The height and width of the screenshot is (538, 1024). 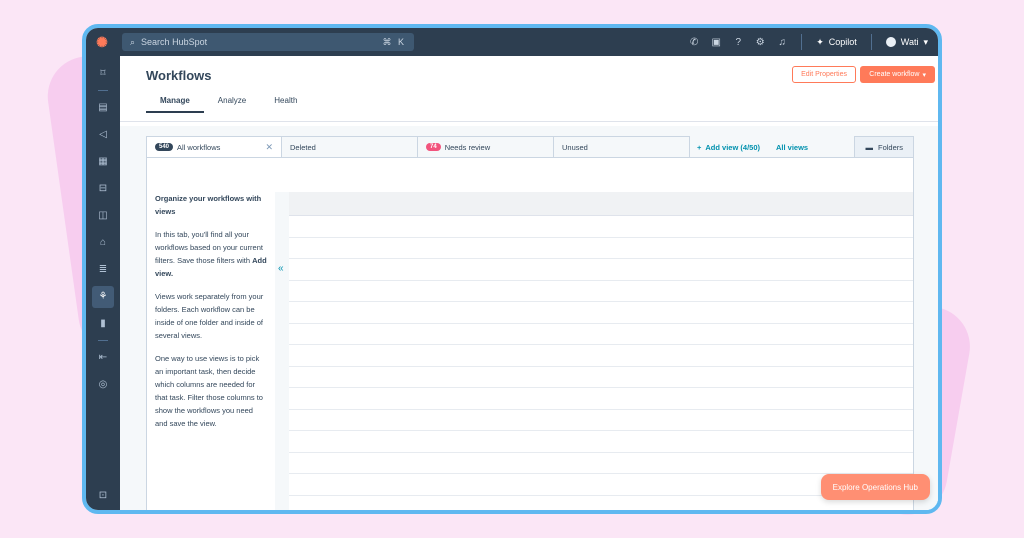 I want to click on search-shortcut: ⌘ K, so click(x=394, y=41).